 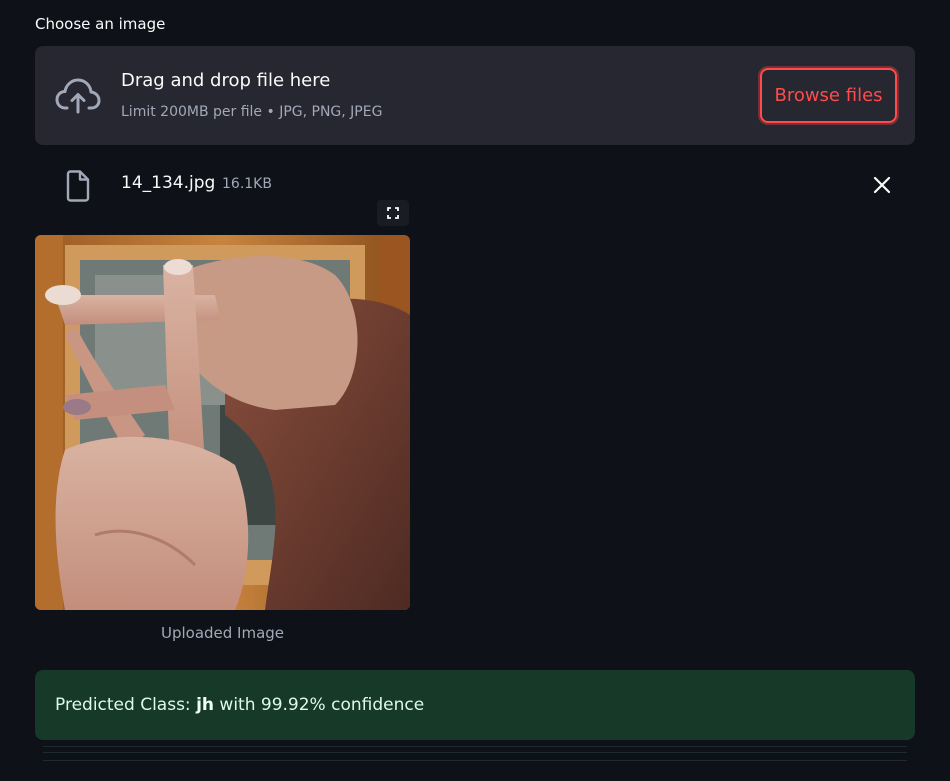 I want to click on fullscreen-icon, so click(x=393, y=213).